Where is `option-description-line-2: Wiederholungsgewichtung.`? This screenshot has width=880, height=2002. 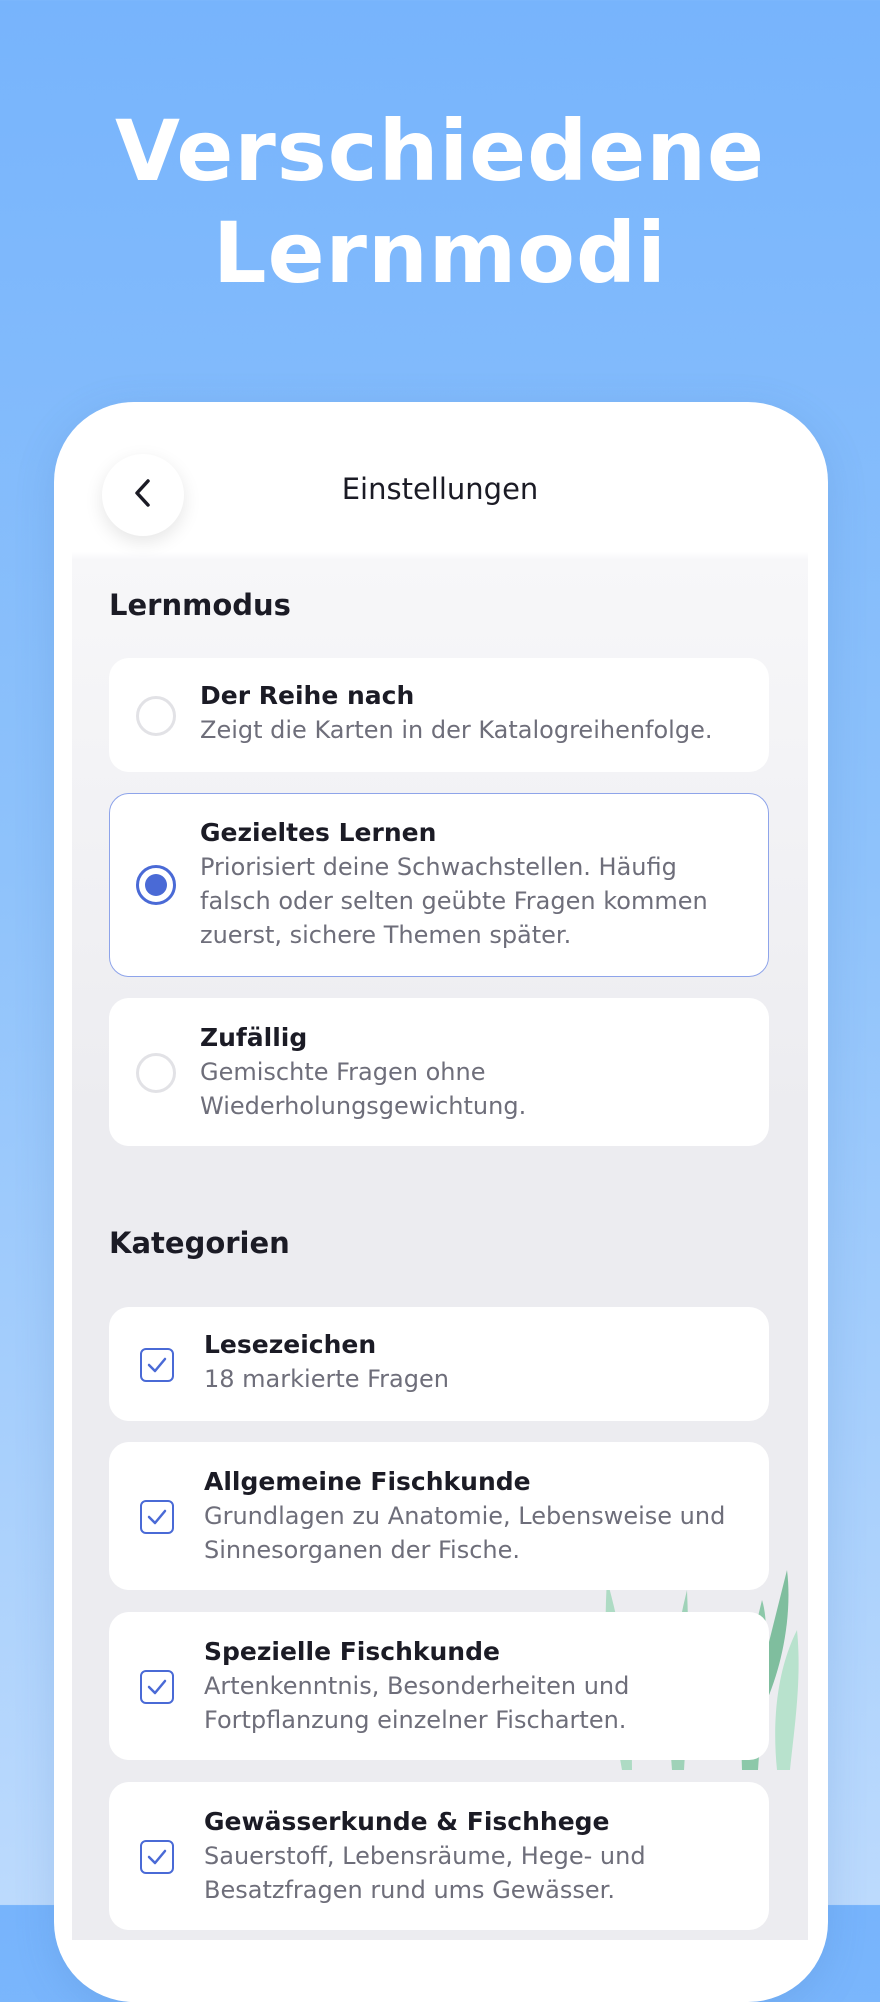 option-description-line-2: Wiederholungsgewichtung. is located at coordinates (363, 1106).